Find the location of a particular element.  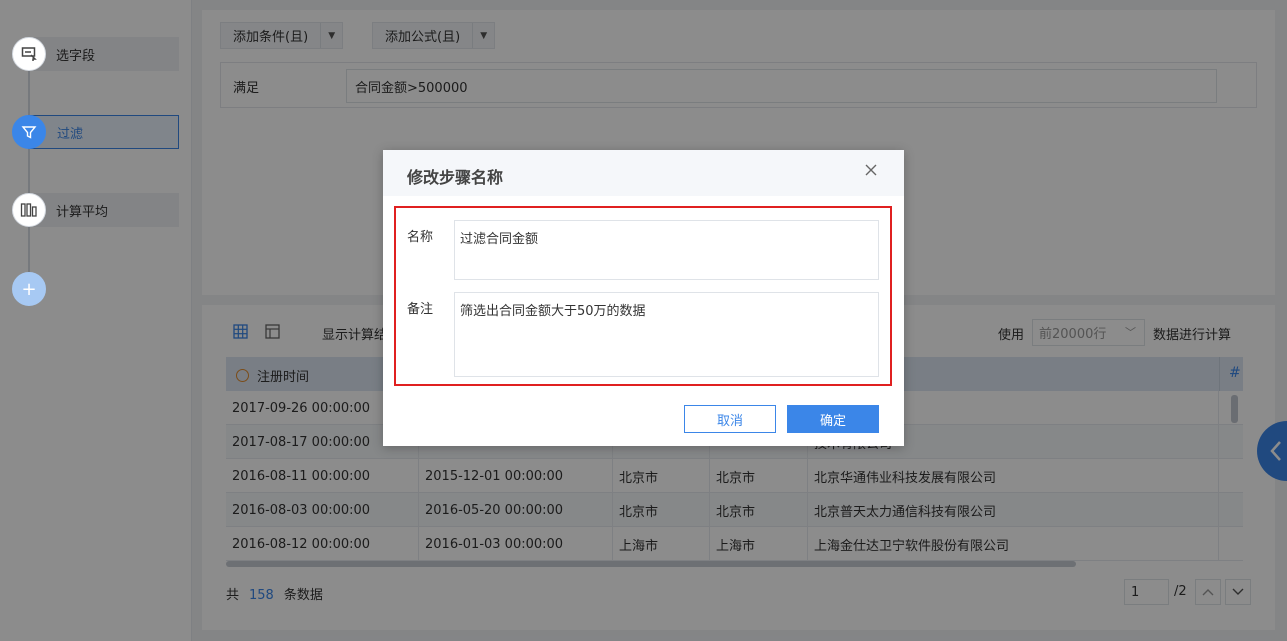

dialog-title: 修改步骤名称 is located at coordinates (455, 177).